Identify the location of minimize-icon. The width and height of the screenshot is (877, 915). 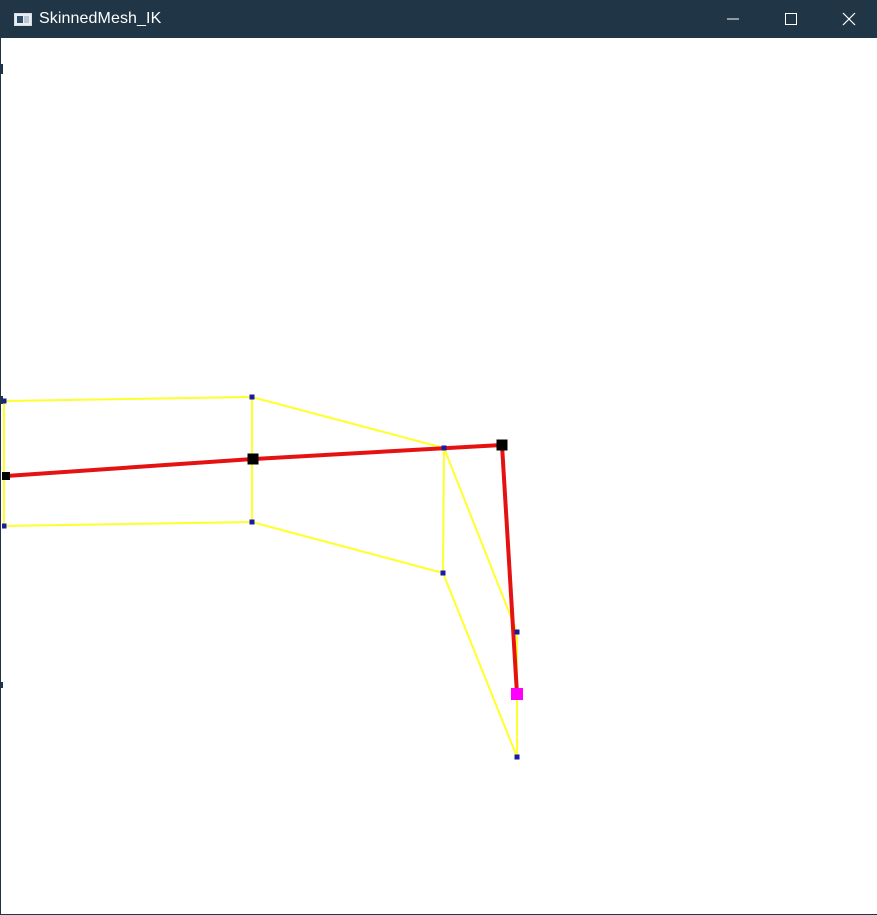
(733, 19).